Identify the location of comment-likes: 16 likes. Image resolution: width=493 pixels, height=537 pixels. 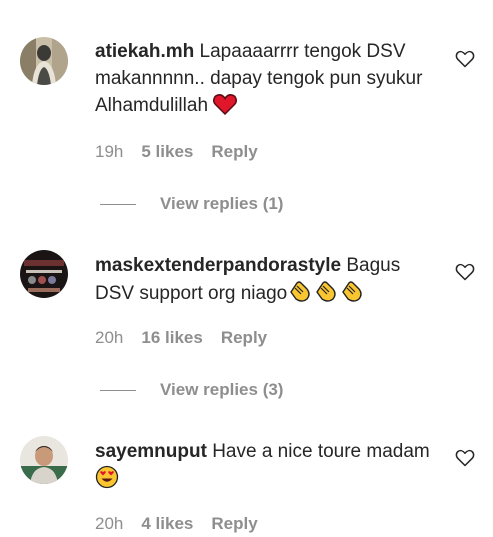
(171, 338).